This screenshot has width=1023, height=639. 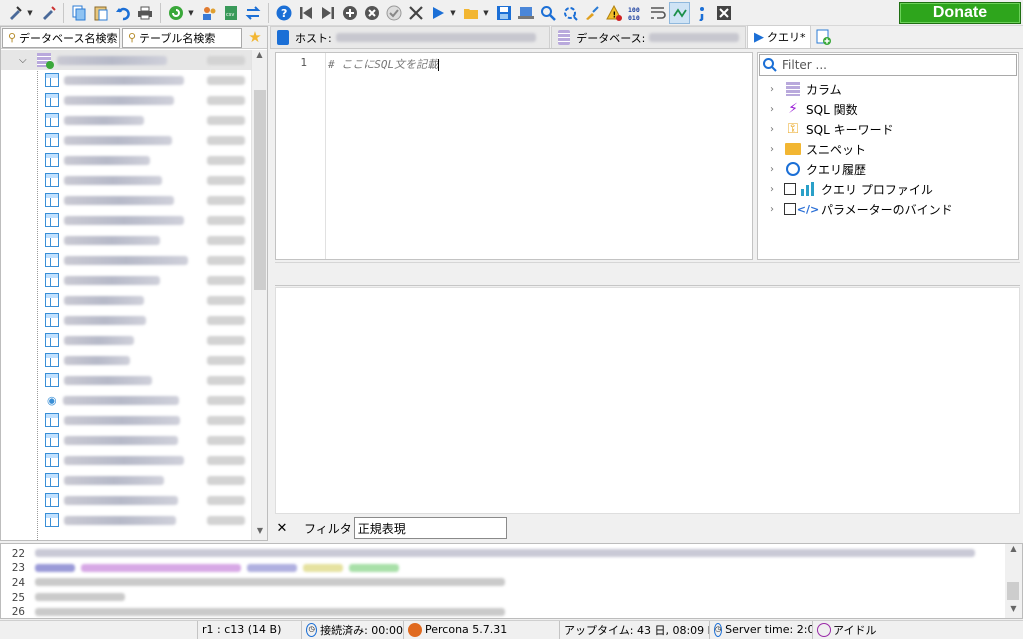 What do you see at coordinates (888, 209) in the screenshot?
I see `helper-item: › </> パラメーターのバインド` at bounding box center [888, 209].